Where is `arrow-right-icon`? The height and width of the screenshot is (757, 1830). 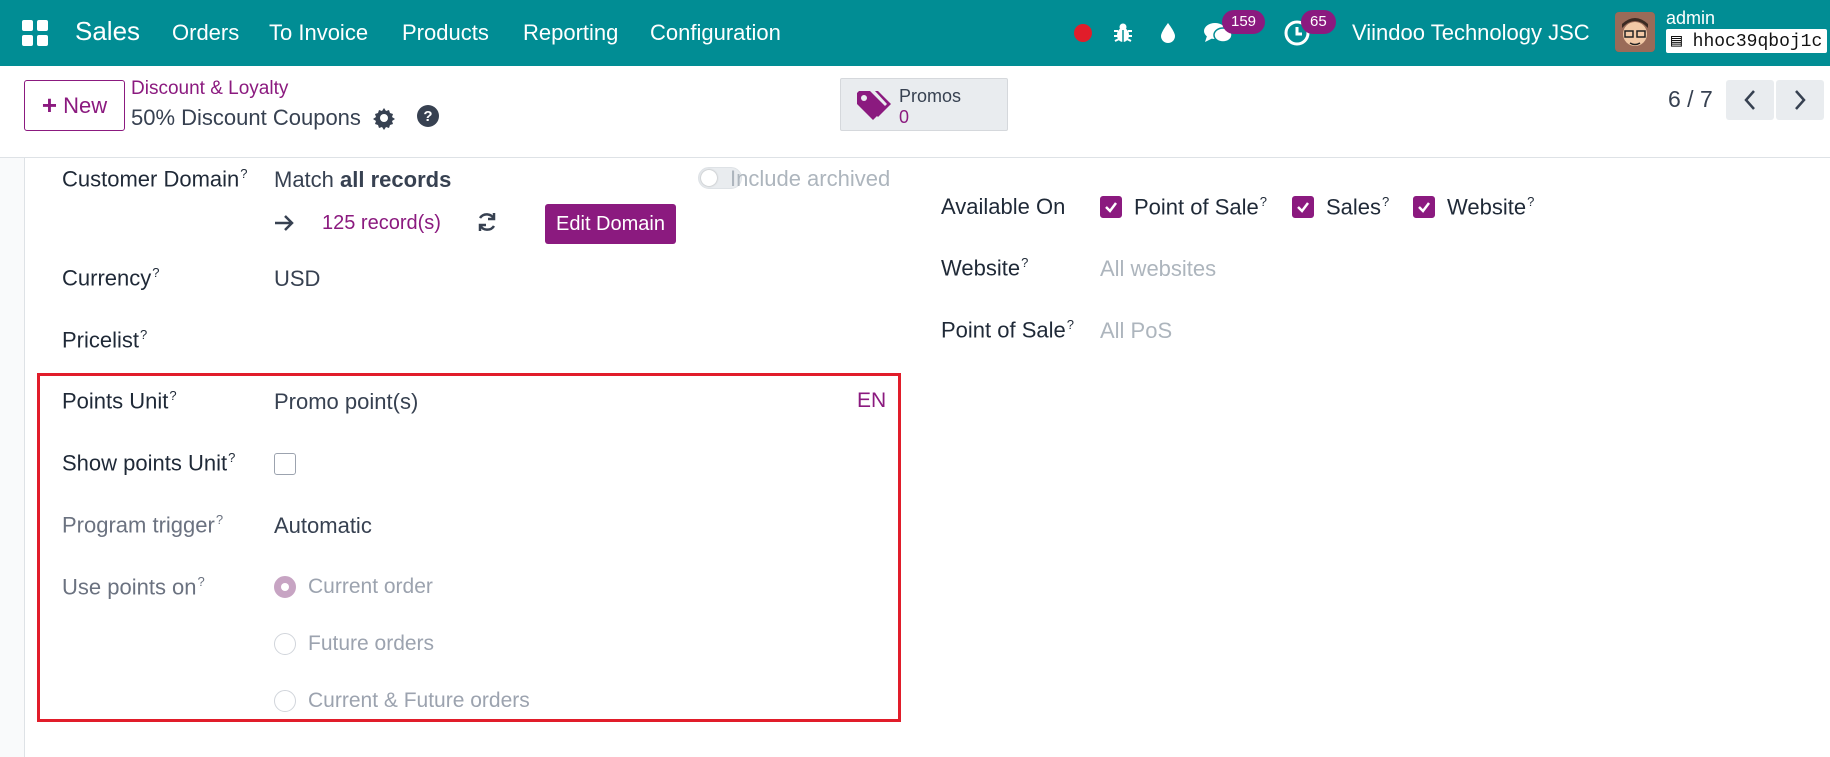 arrow-right-icon is located at coordinates (285, 225).